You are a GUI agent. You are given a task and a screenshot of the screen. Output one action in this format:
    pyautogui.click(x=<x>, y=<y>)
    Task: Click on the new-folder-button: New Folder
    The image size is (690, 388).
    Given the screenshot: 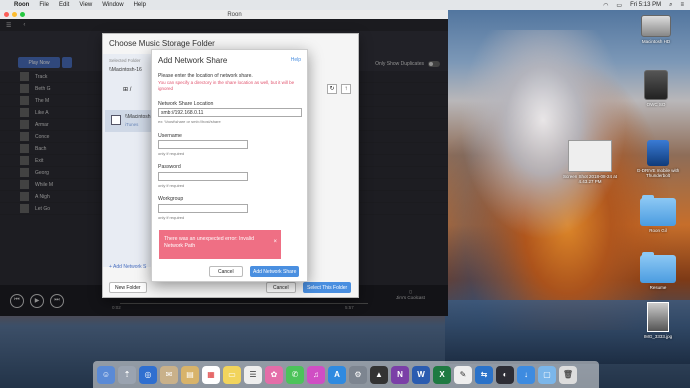 What is the action you would take?
    pyautogui.click(x=128, y=287)
    